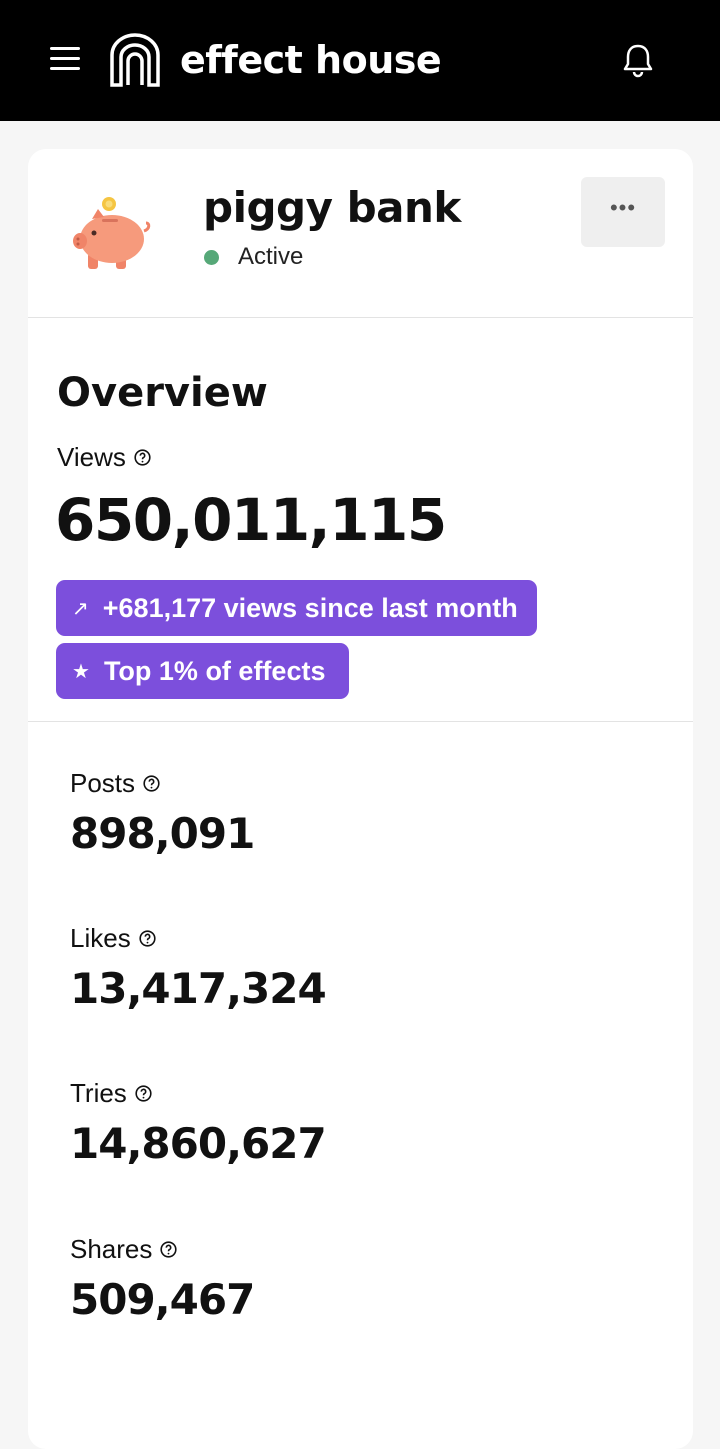  What do you see at coordinates (311, 60) in the screenshot?
I see `brand-name: effect house` at bounding box center [311, 60].